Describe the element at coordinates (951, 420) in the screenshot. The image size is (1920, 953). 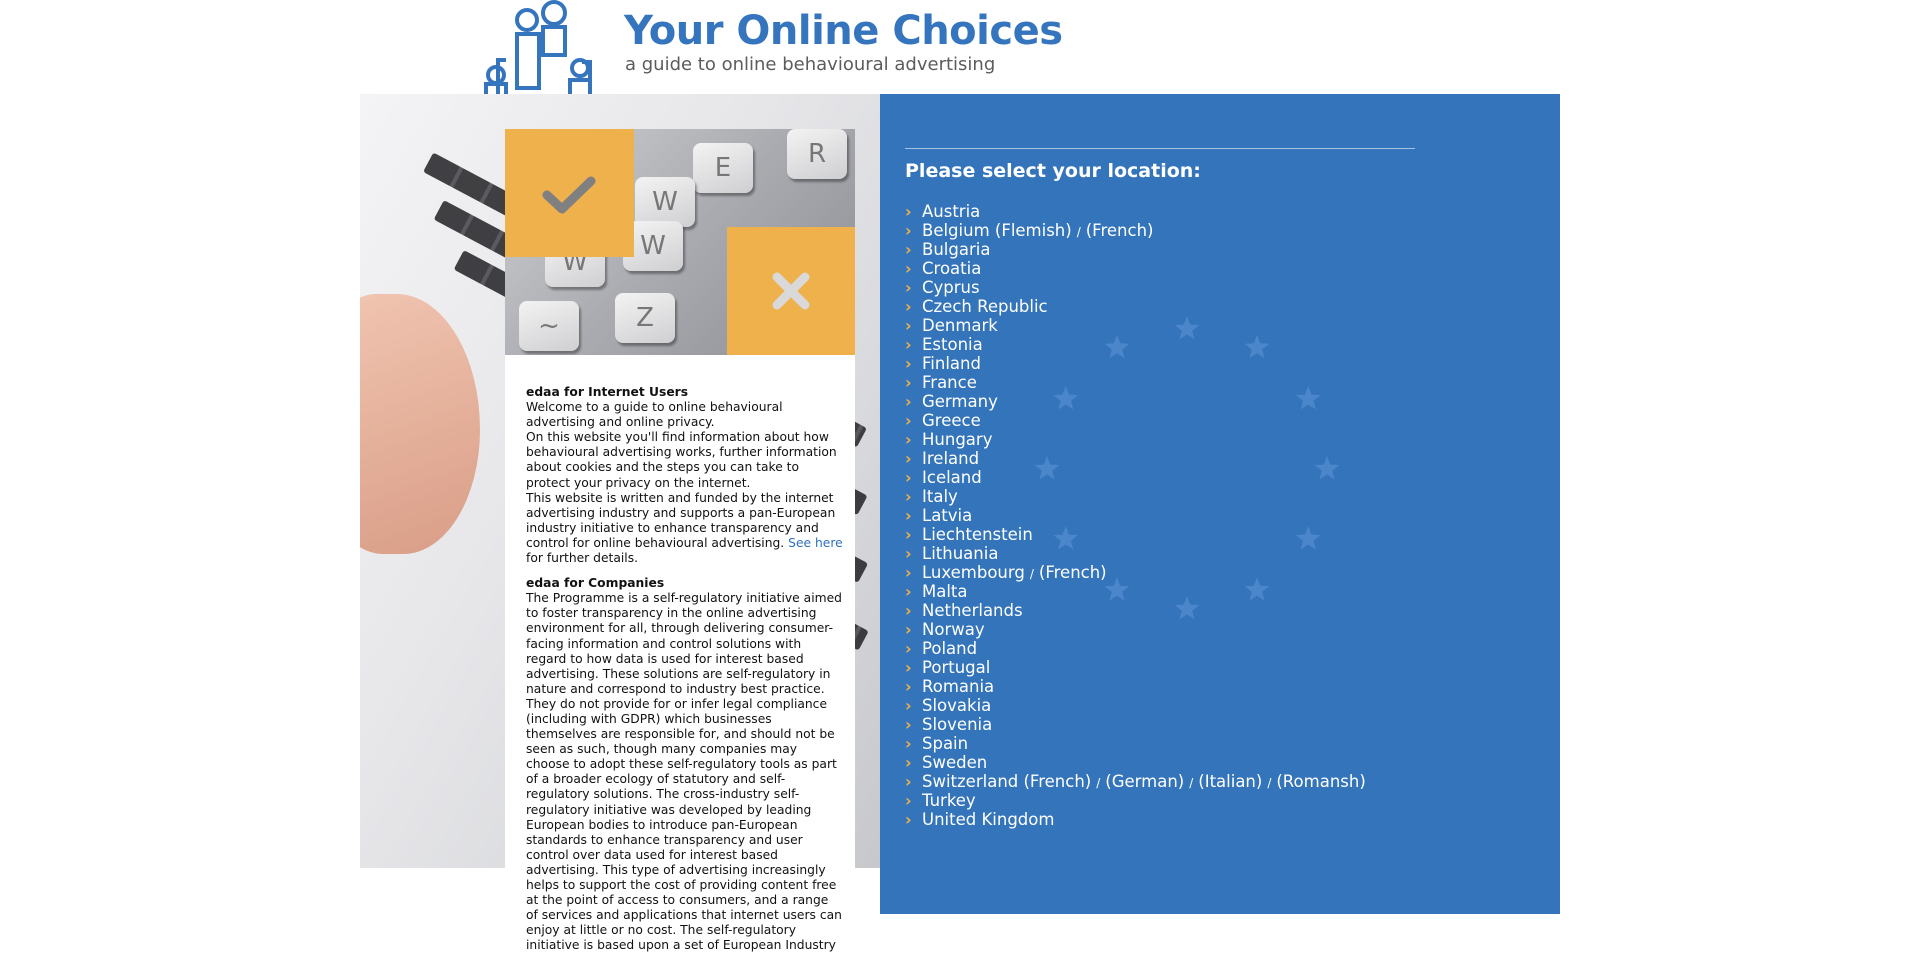
I see `country-link: Greece` at that location.